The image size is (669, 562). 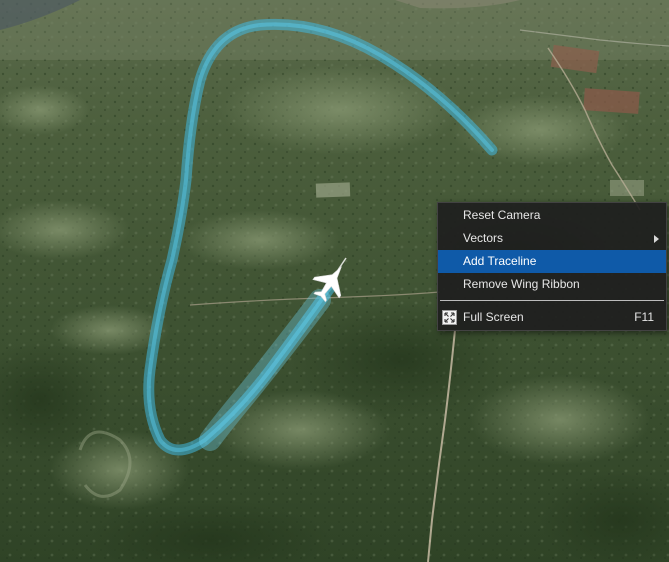 I want to click on menu-item-label: Reset Camera, so click(x=502, y=215).